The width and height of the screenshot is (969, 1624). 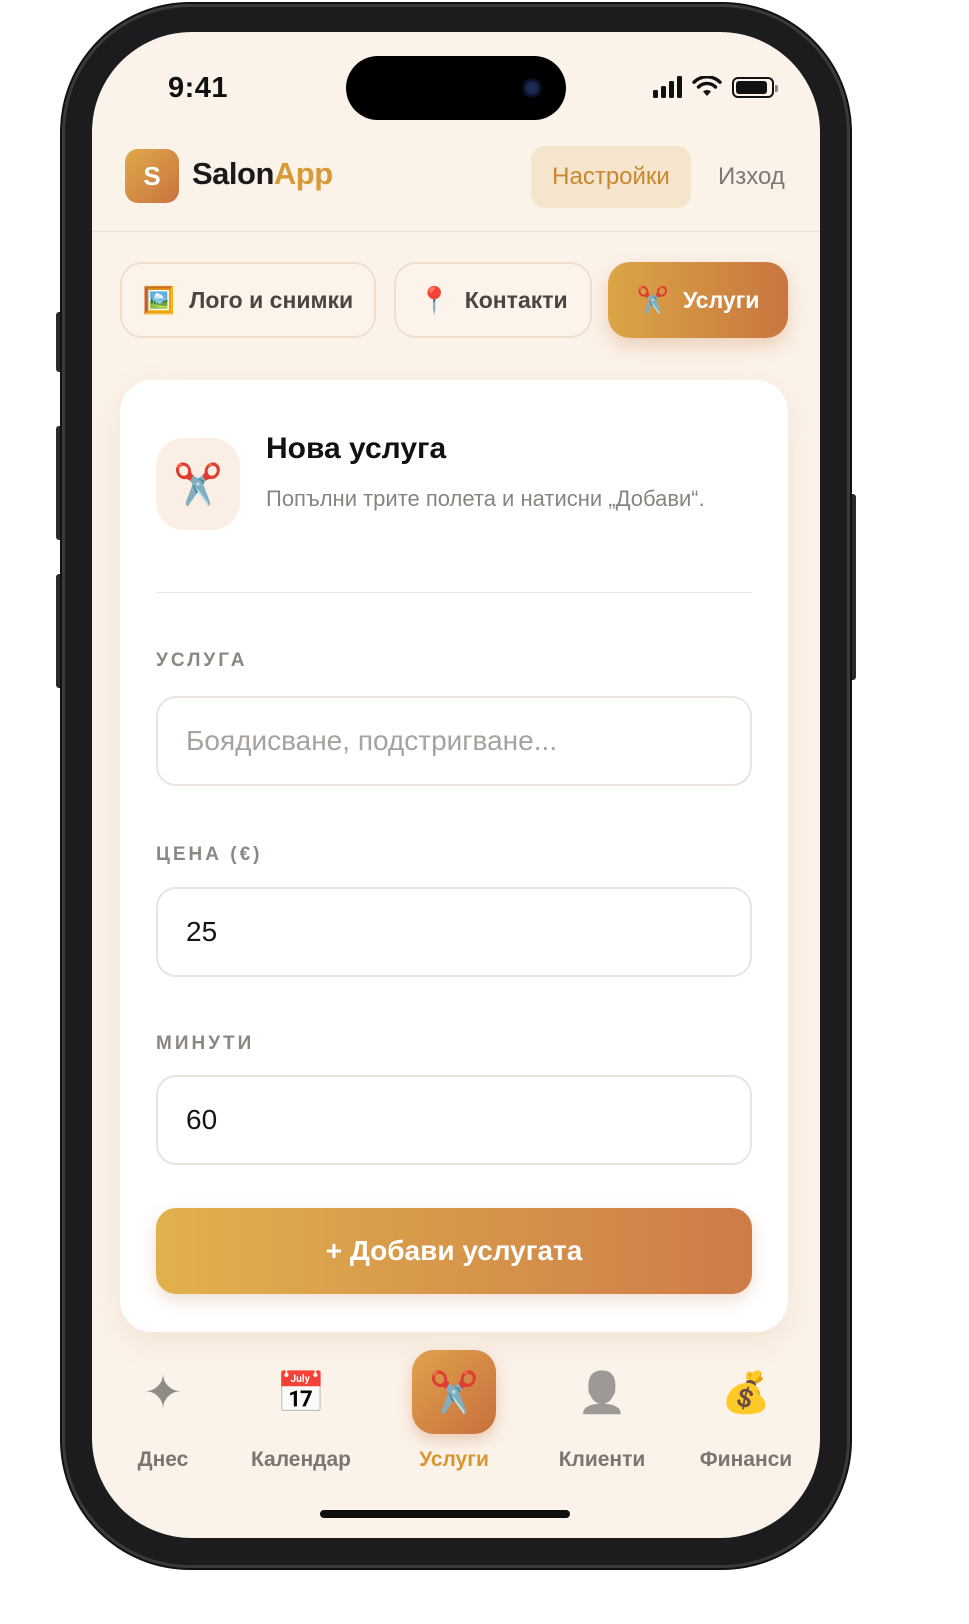 I want to click on picture-icon: 🖼️, so click(x=159, y=300).